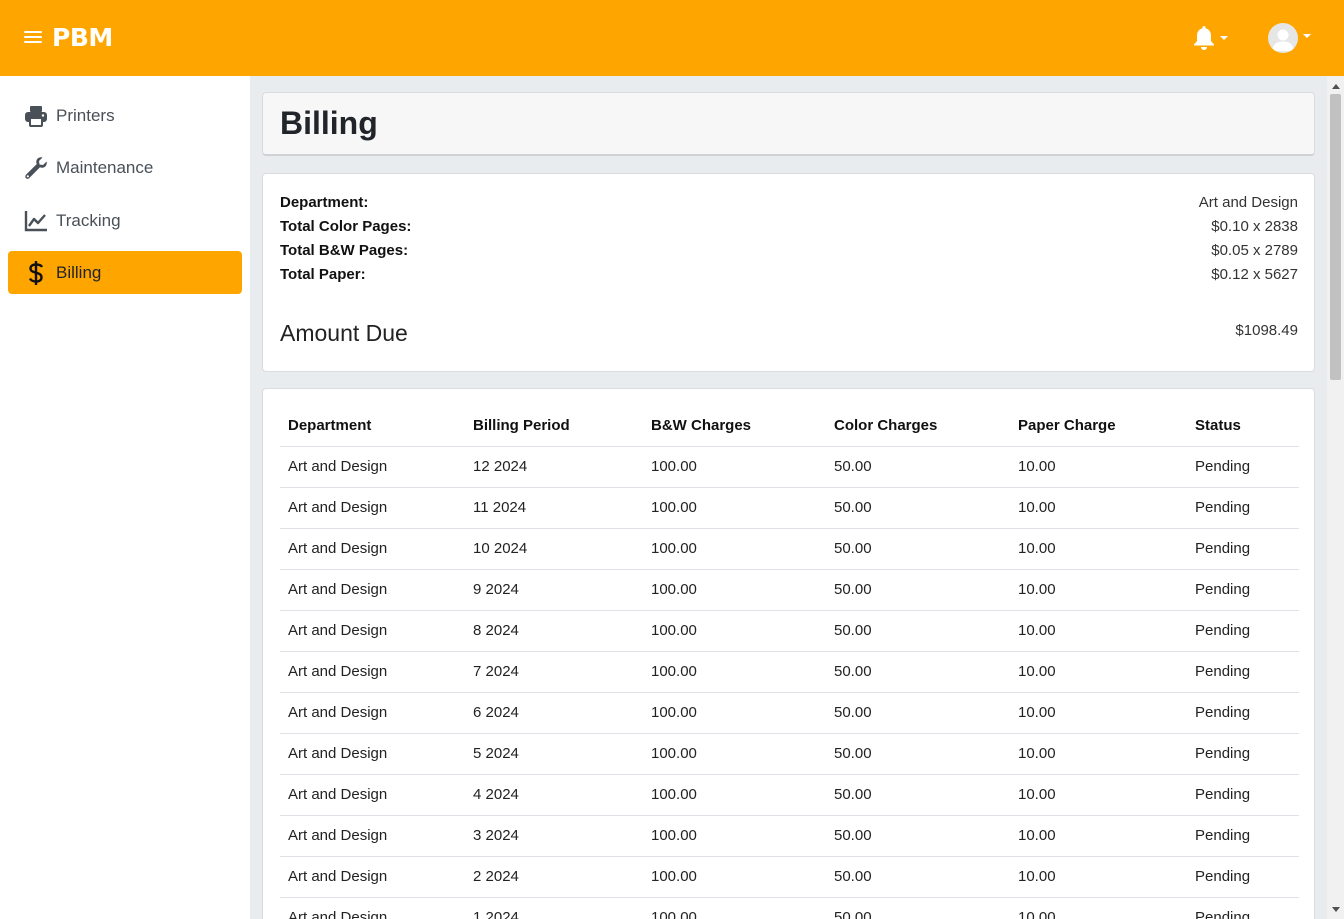 The width and height of the screenshot is (1344, 919). What do you see at coordinates (554, 908) in the screenshot?
I see `cell-billing-period: 1 2024` at bounding box center [554, 908].